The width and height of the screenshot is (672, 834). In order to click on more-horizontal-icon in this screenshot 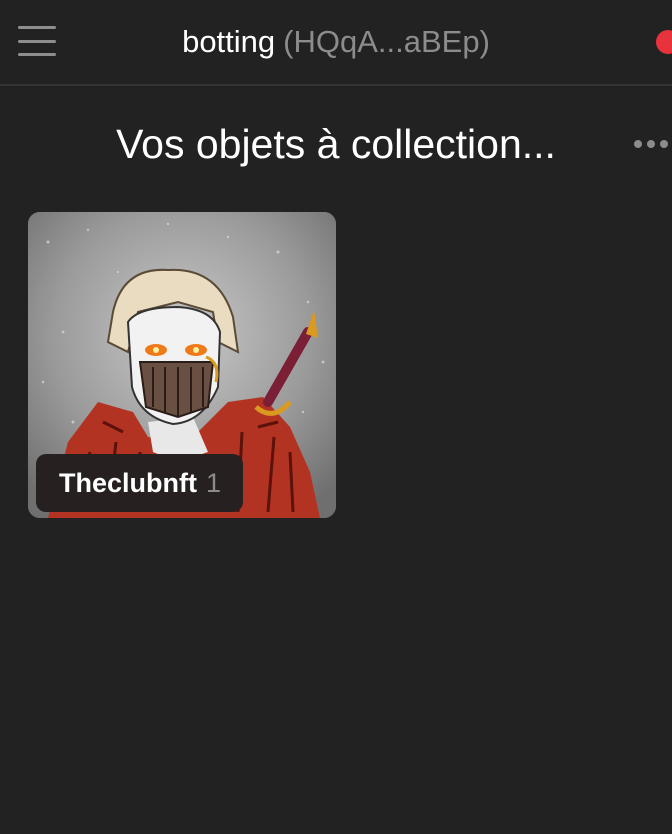, I will do `click(653, 144)`.